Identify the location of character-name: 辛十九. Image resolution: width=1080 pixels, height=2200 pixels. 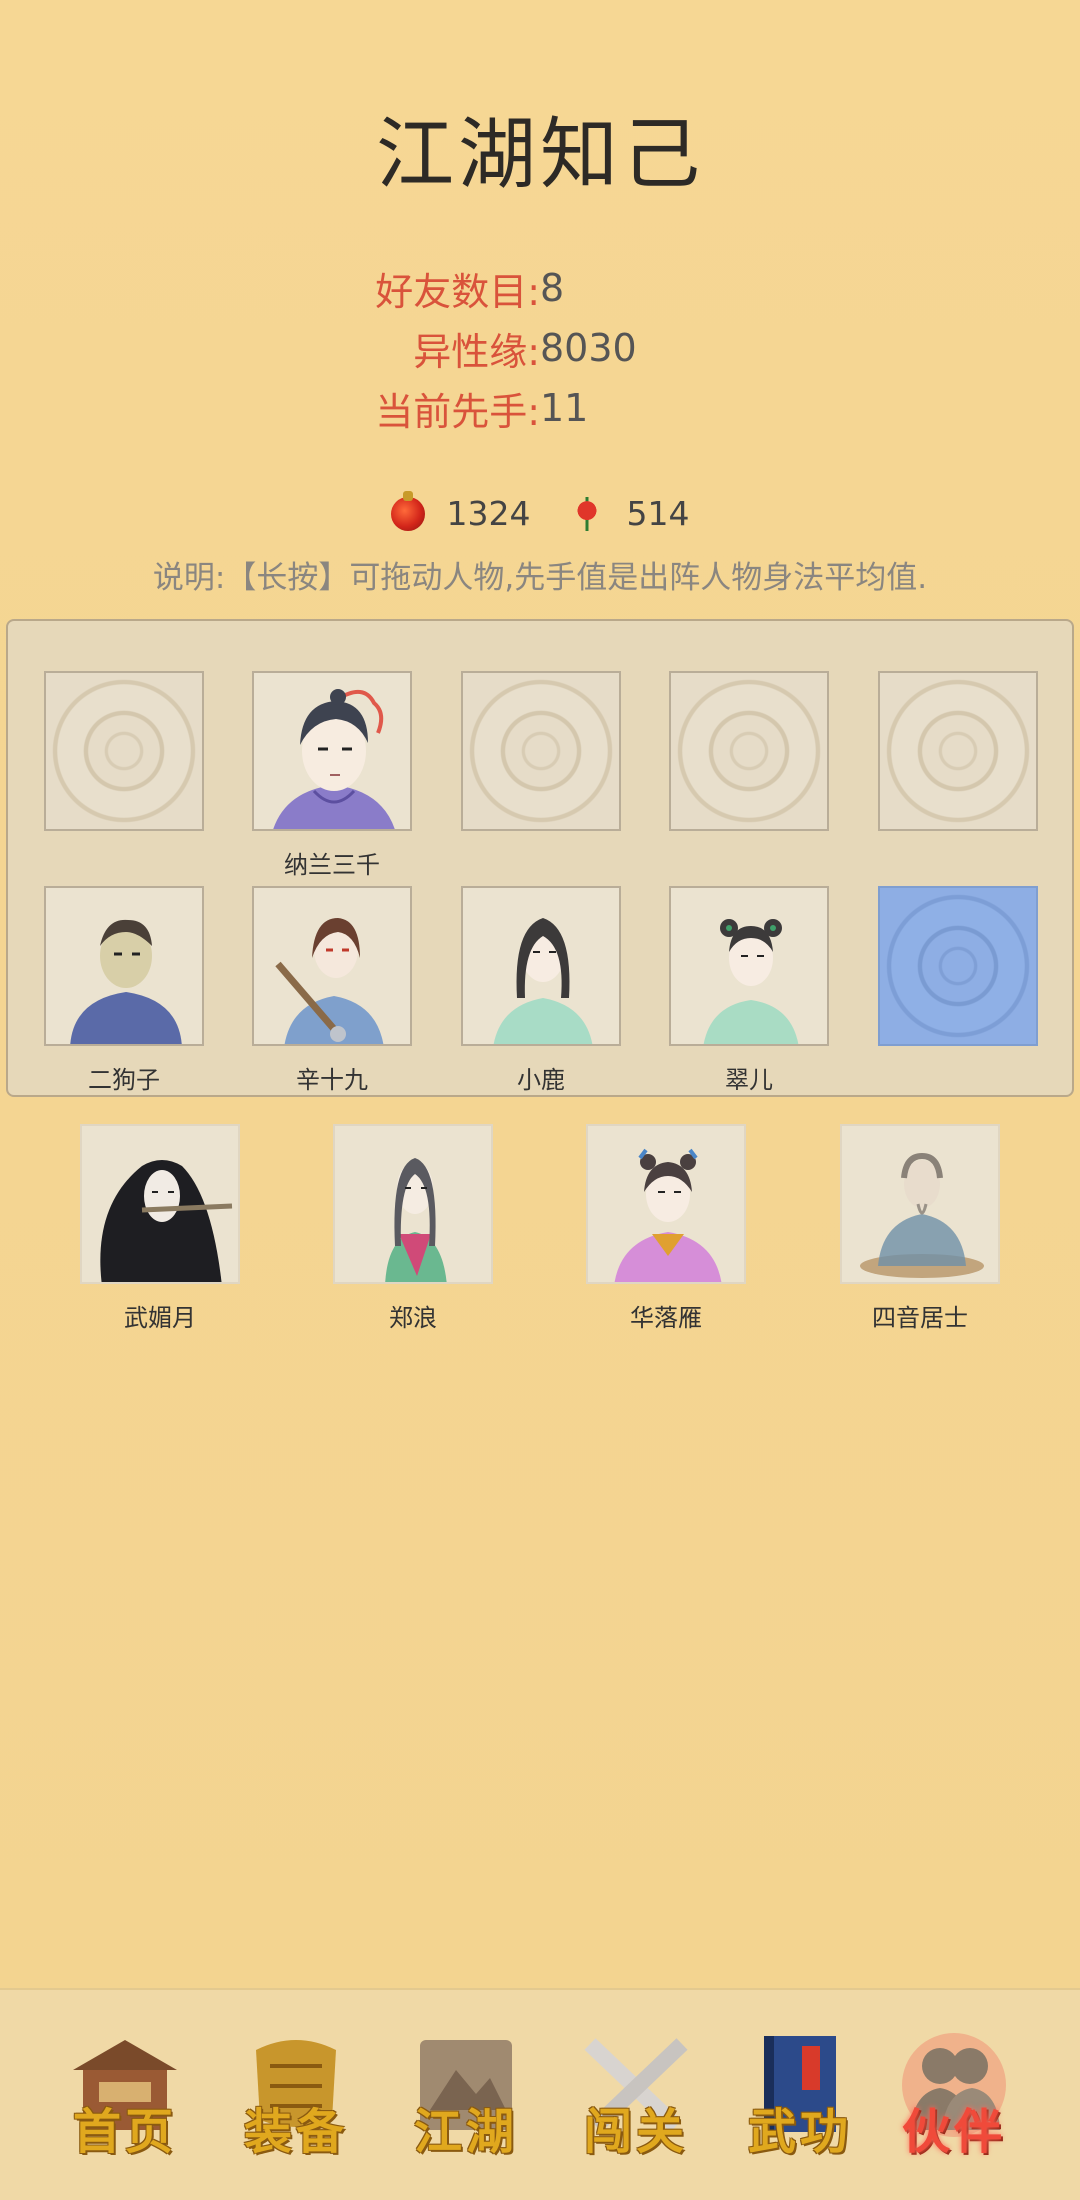
(332, 1080).